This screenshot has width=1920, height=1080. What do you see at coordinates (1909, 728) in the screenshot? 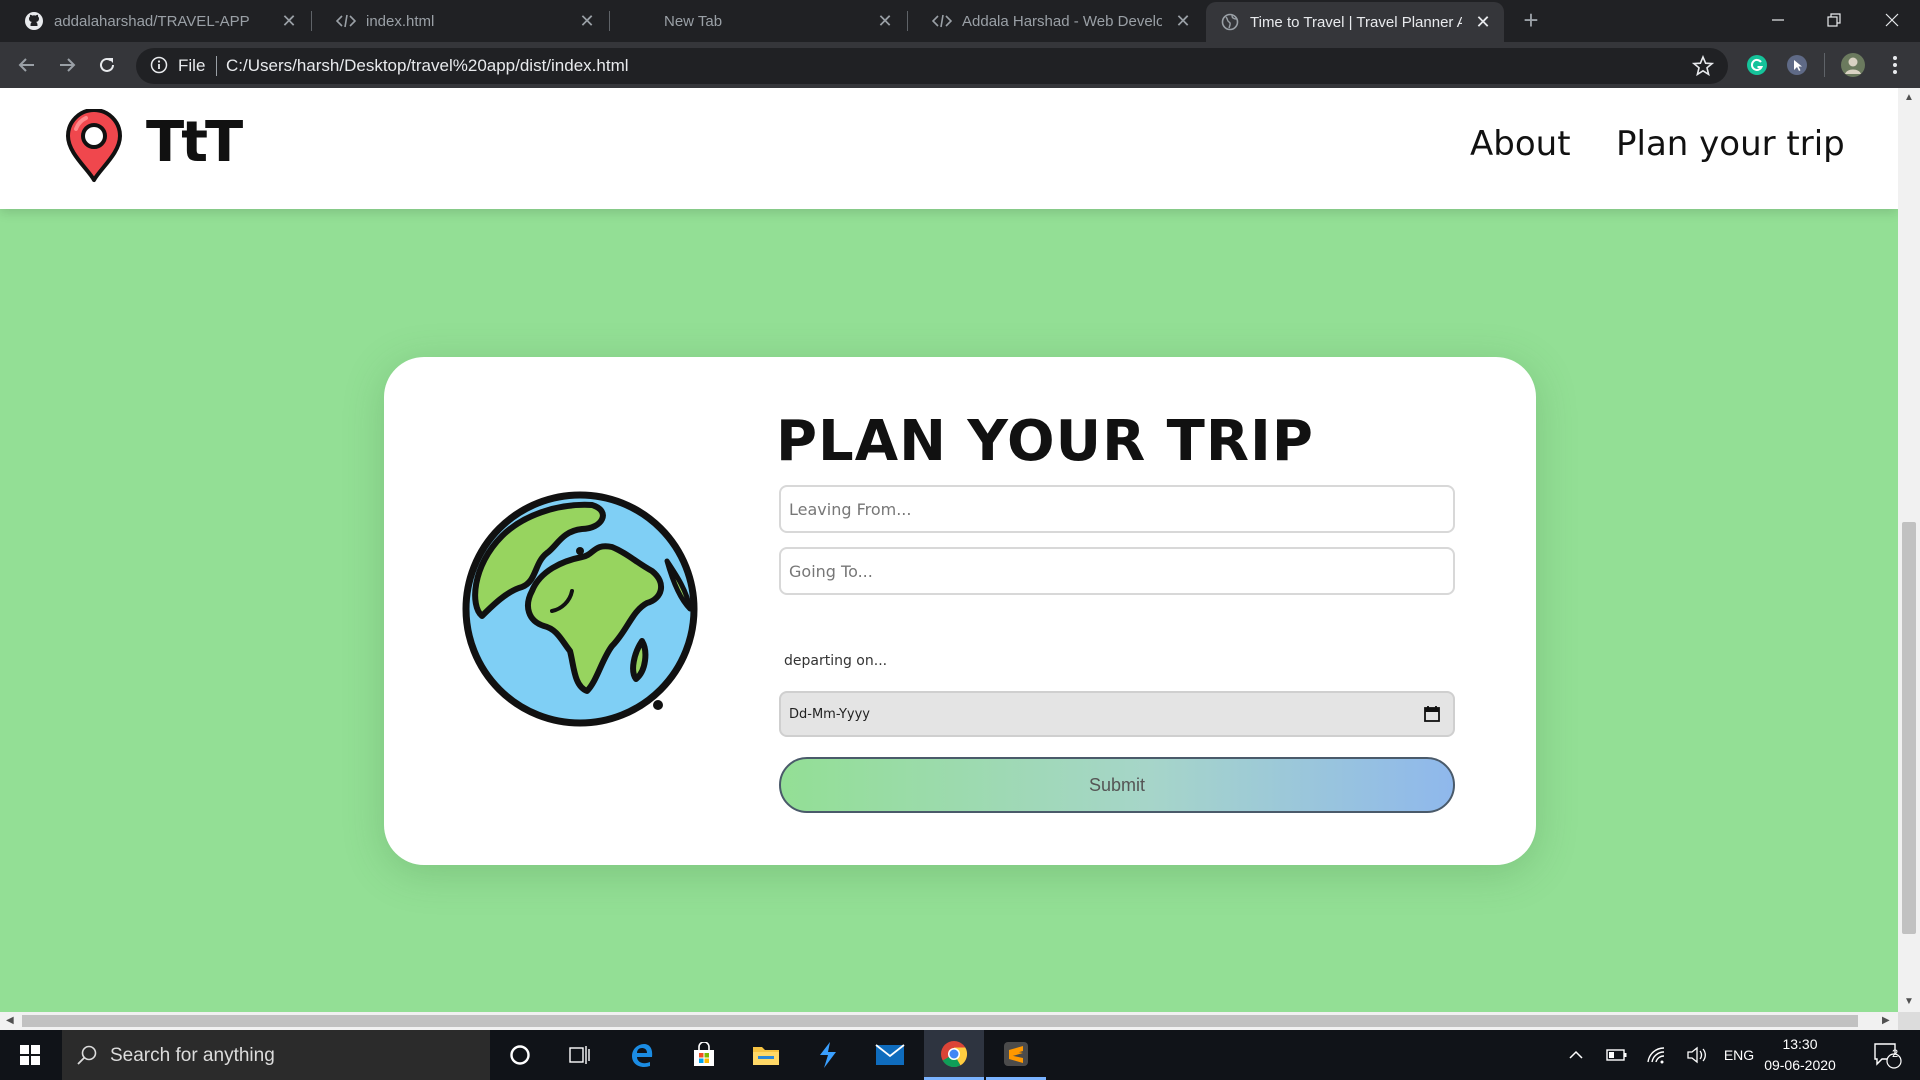
I see `vertical-scroll-thumb` at bounding box center [1909, 728].